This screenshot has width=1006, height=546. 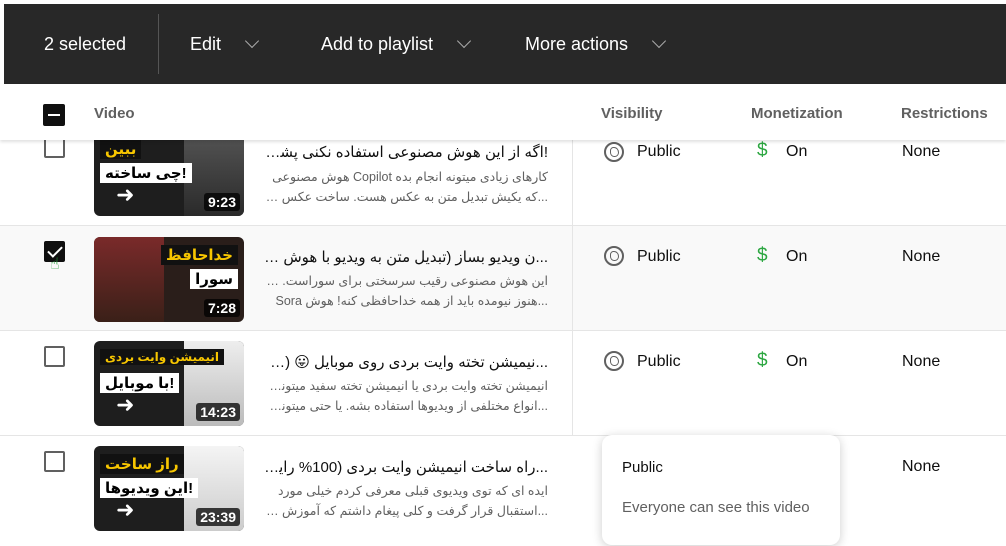 I want to click on column-monetization: Monetization, so click(x=797, y=113).